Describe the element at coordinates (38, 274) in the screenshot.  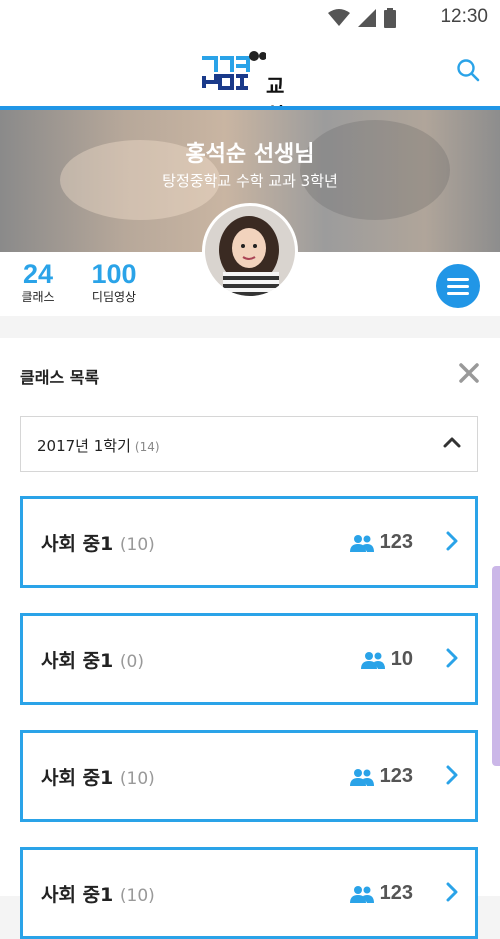
I see `stat-value: 24` at that location.